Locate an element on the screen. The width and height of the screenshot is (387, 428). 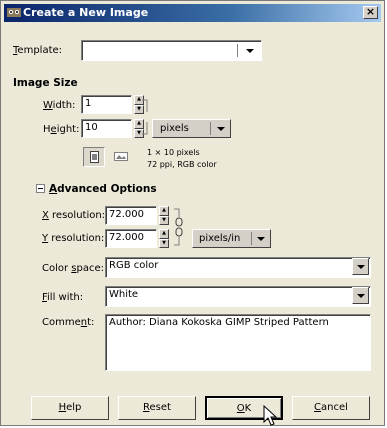
landscape-button is located at coordinates (122, 157).